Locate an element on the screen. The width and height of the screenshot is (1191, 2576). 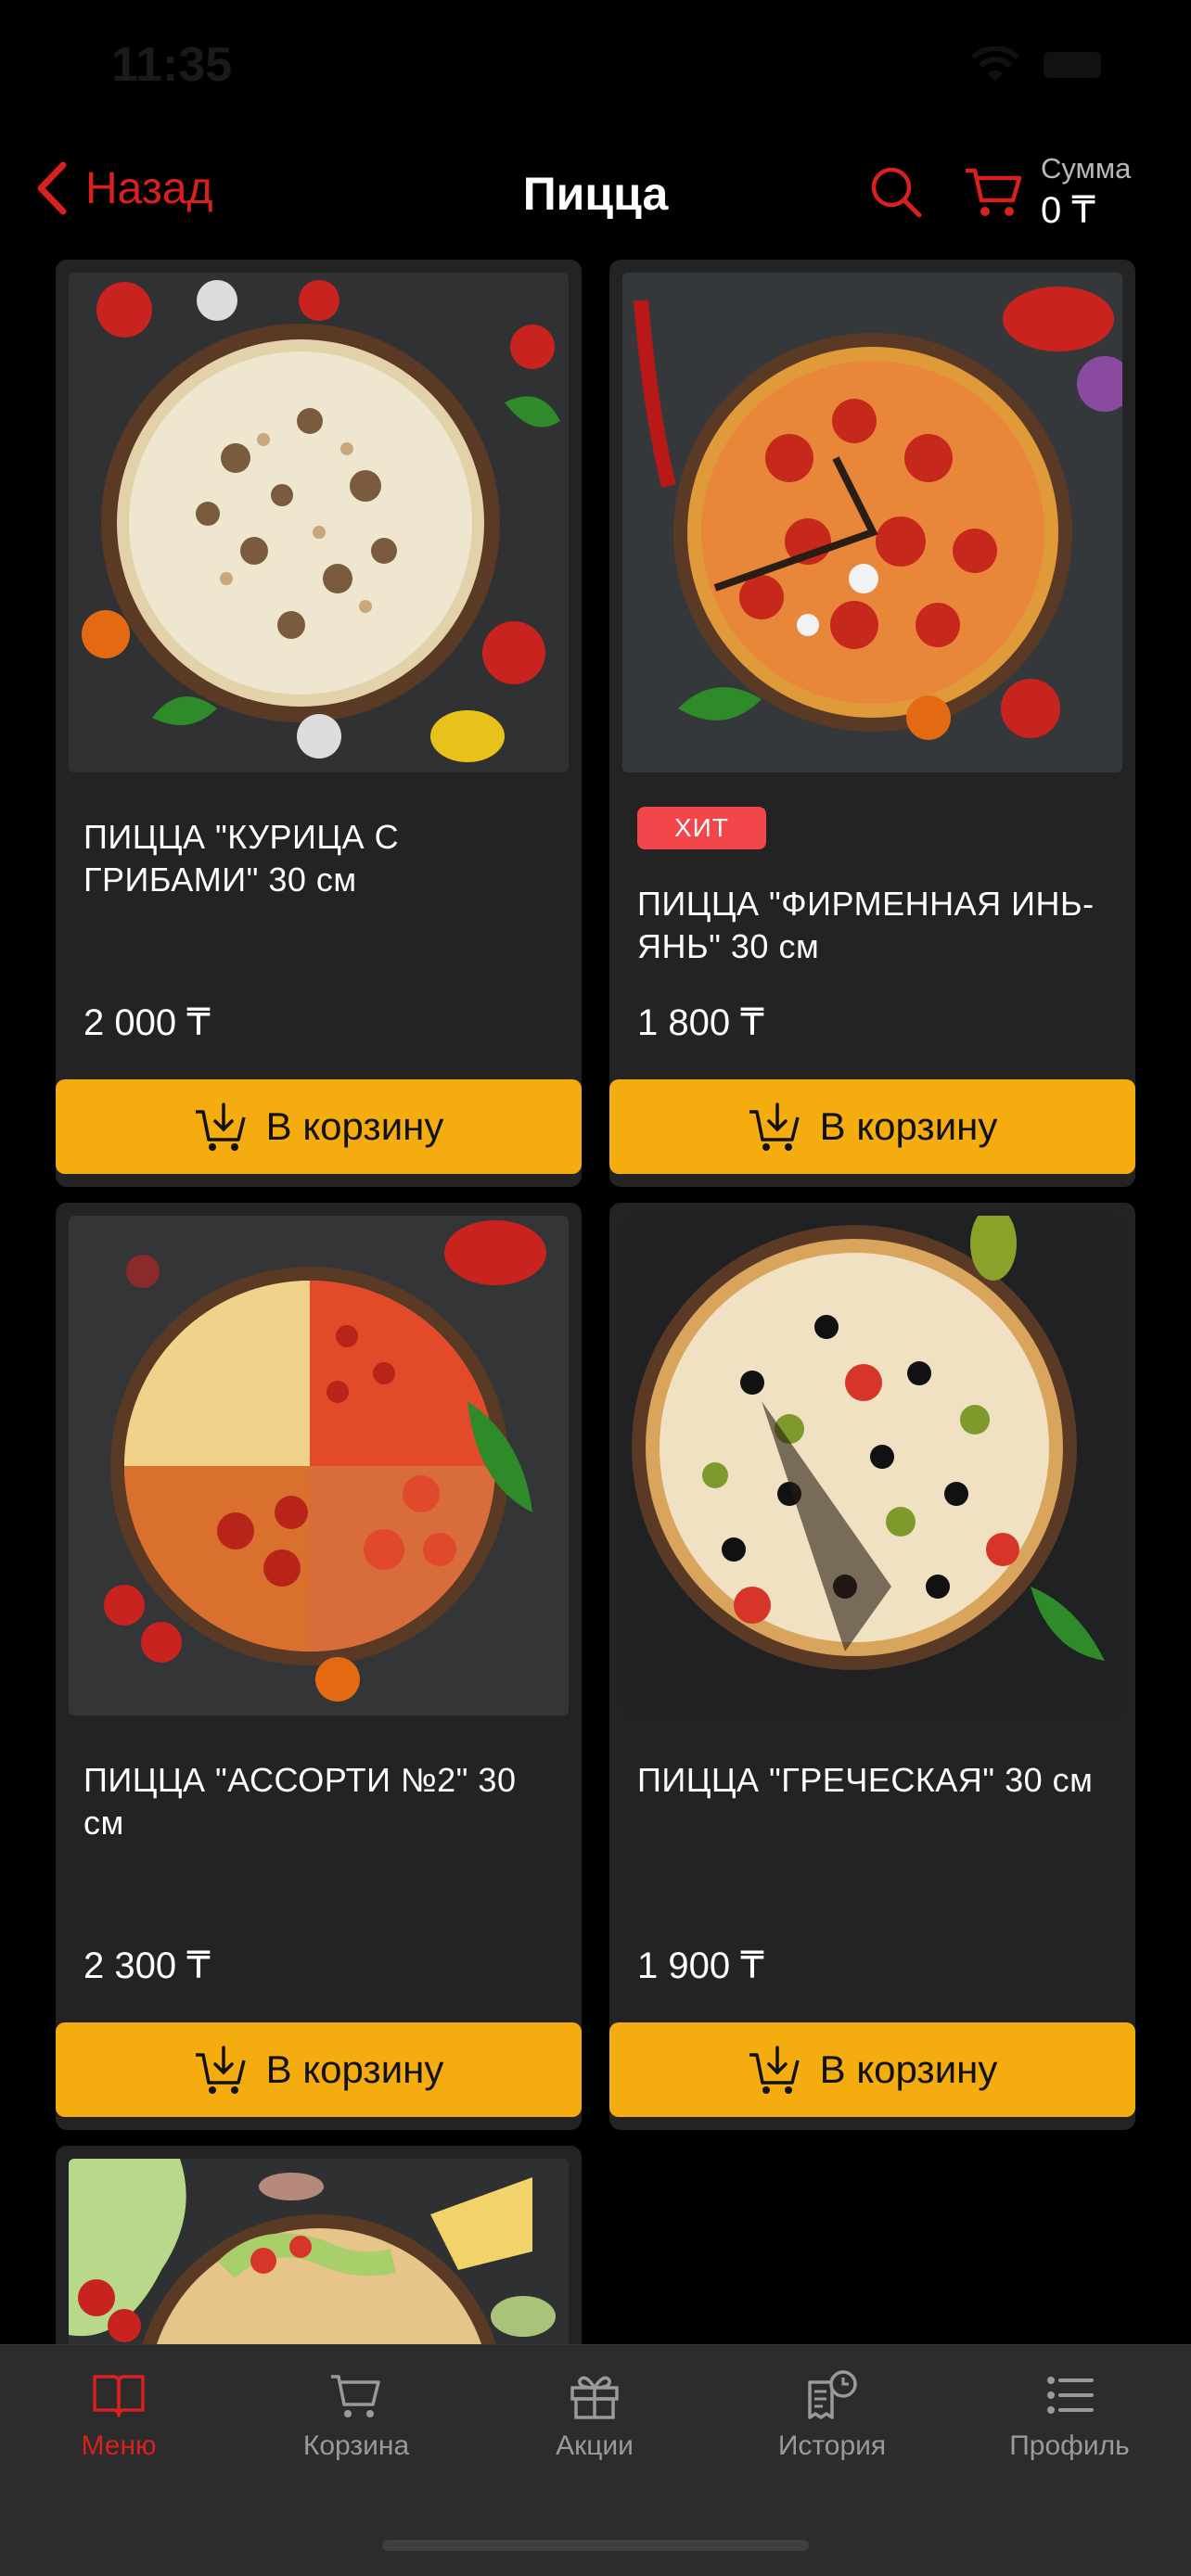
product-name: ПИЦЦА "КУРИЦА С ГРИБАМИ" 30 см is located at coordinates (241, 859).